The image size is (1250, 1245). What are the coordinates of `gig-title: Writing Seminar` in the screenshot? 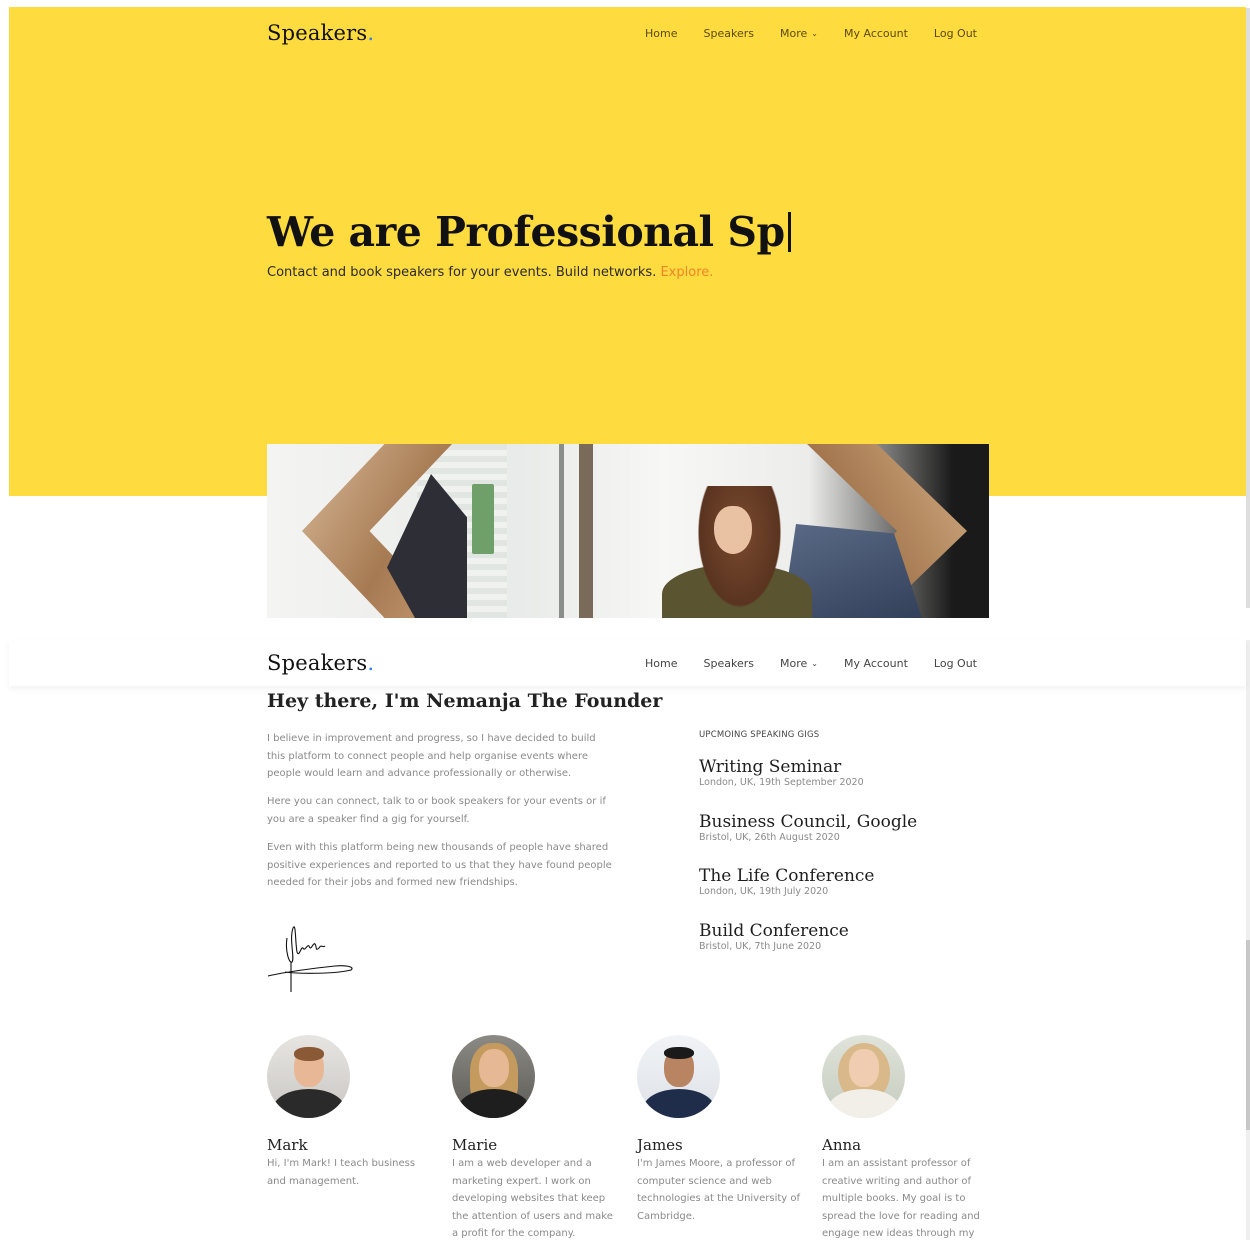 It's located at (781, 767).